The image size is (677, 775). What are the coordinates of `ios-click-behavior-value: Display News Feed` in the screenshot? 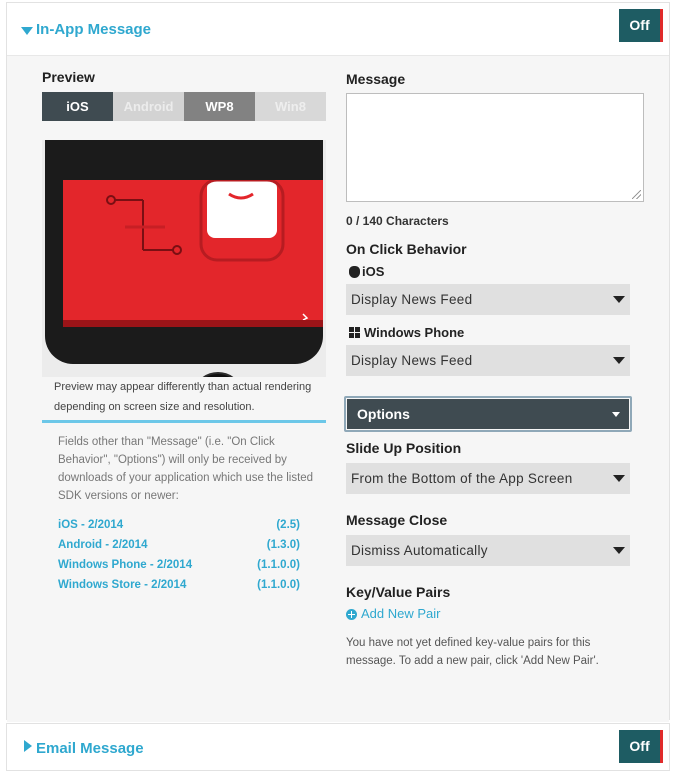 It's located at (412, 299).